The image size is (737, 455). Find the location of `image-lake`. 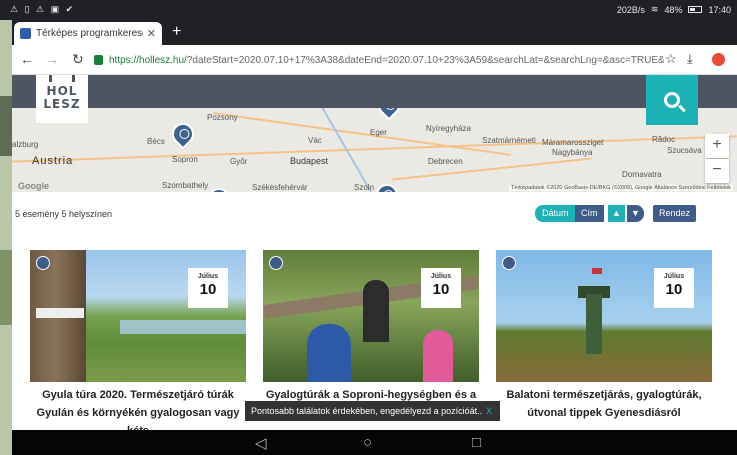

image-lake is located at coordinates (183, 327).